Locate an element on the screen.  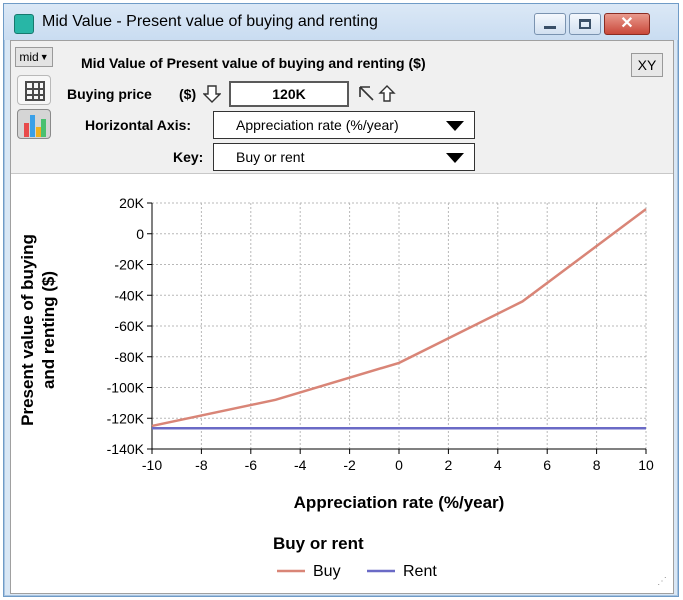
horizontal-axis-dropdown: Appreciation rate (%/year) is located at coordinates (344, 125).